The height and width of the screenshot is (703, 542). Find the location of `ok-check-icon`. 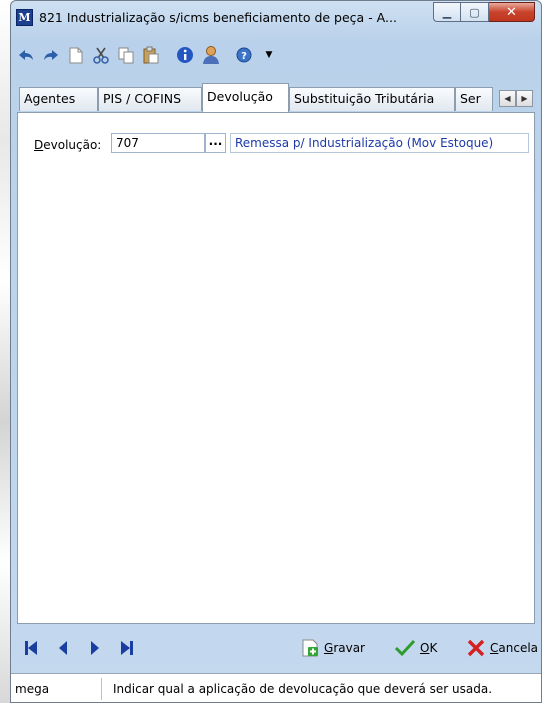

ok-check-icon is located at coordinates (405, 648).